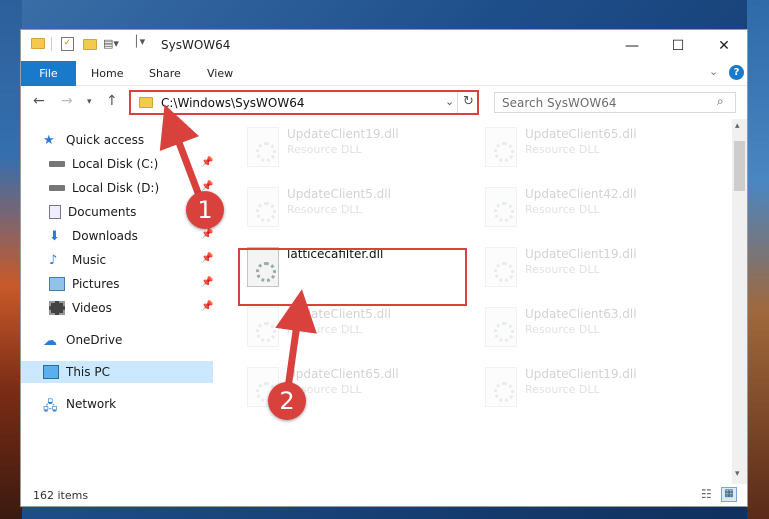  I want to click on videos-icon, so click(57, 308).